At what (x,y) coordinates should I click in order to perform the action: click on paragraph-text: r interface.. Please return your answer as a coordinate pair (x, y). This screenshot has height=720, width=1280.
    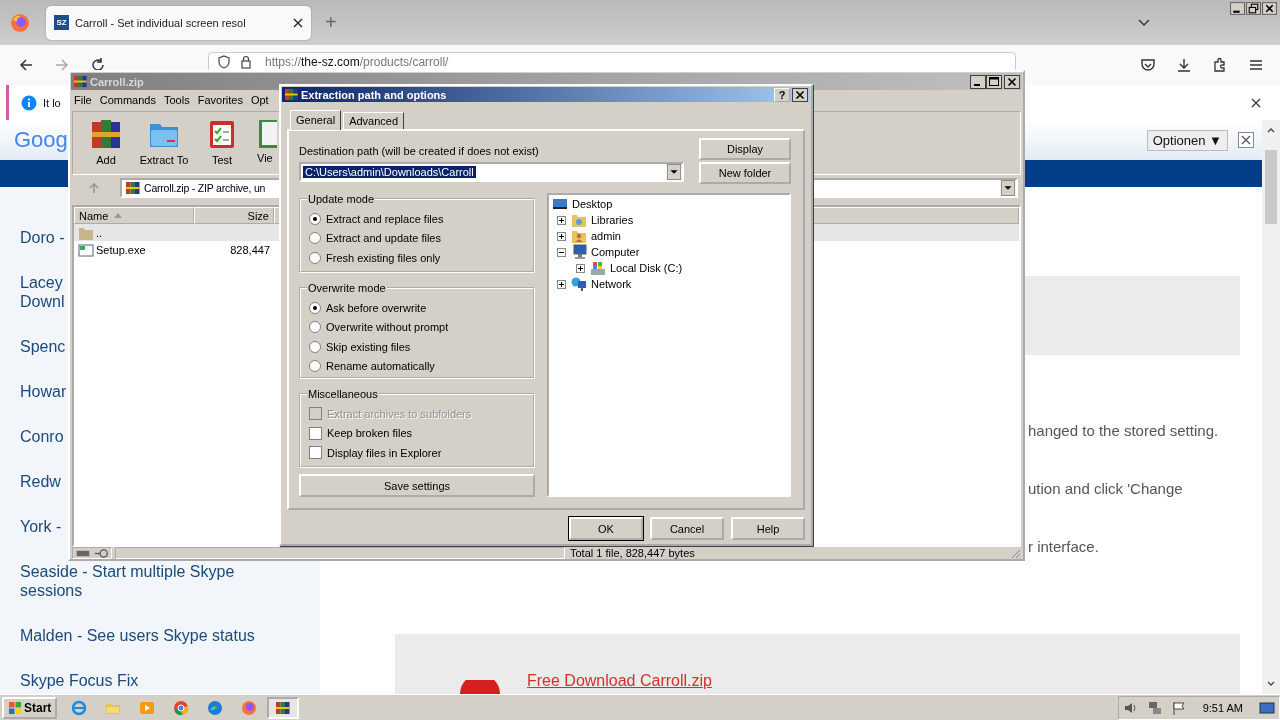
    Looking at the image, I should click on (1064, 547).